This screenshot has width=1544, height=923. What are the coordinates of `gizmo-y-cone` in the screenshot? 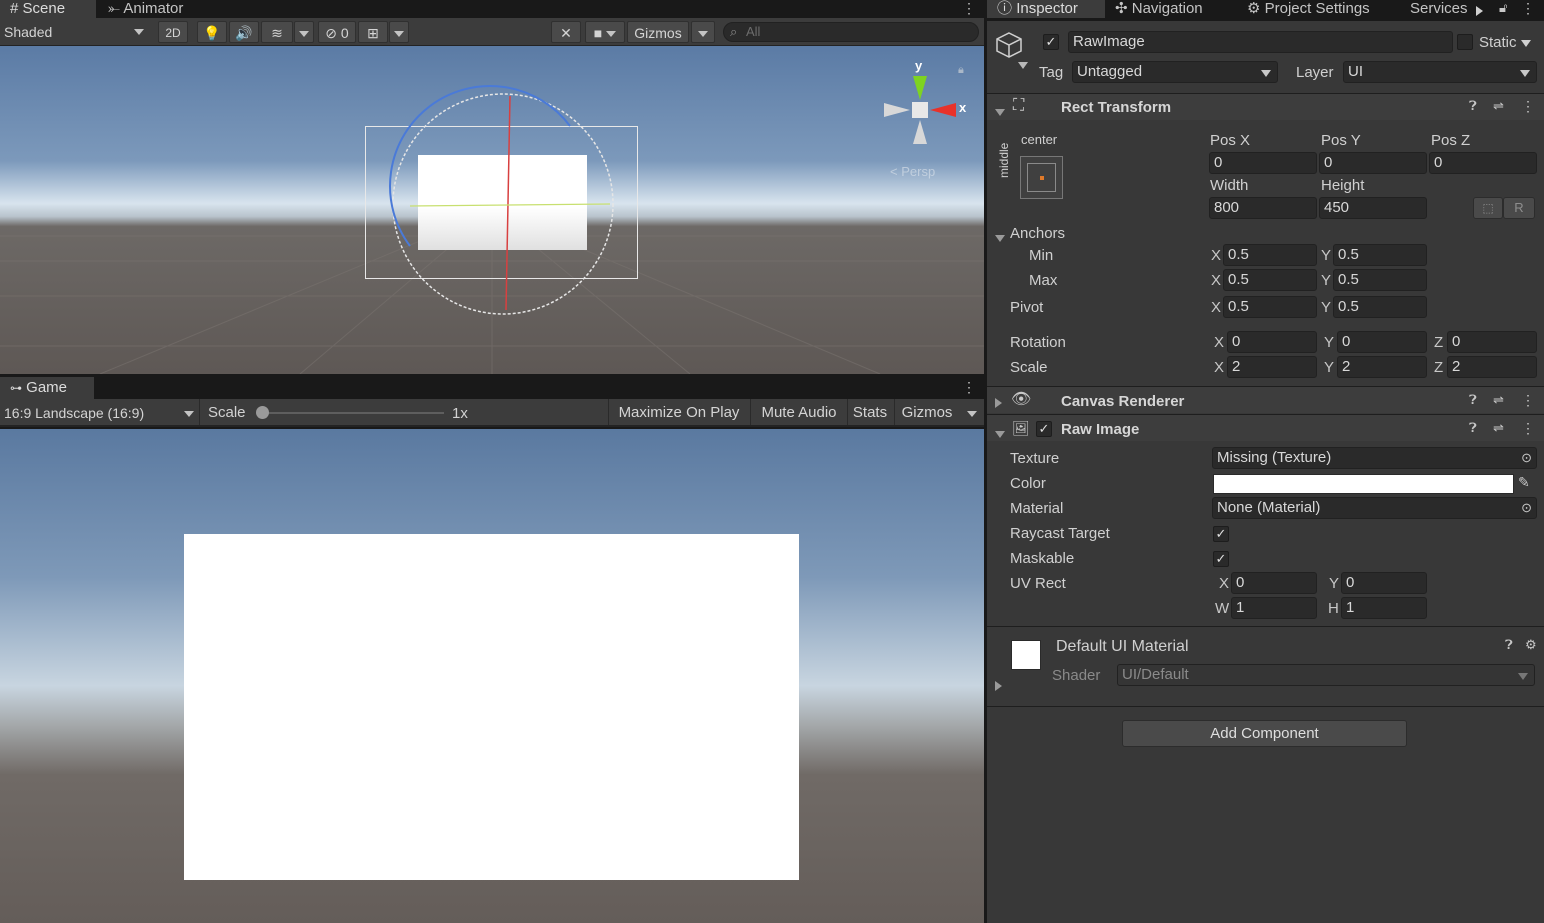 It's located at (920, 88).